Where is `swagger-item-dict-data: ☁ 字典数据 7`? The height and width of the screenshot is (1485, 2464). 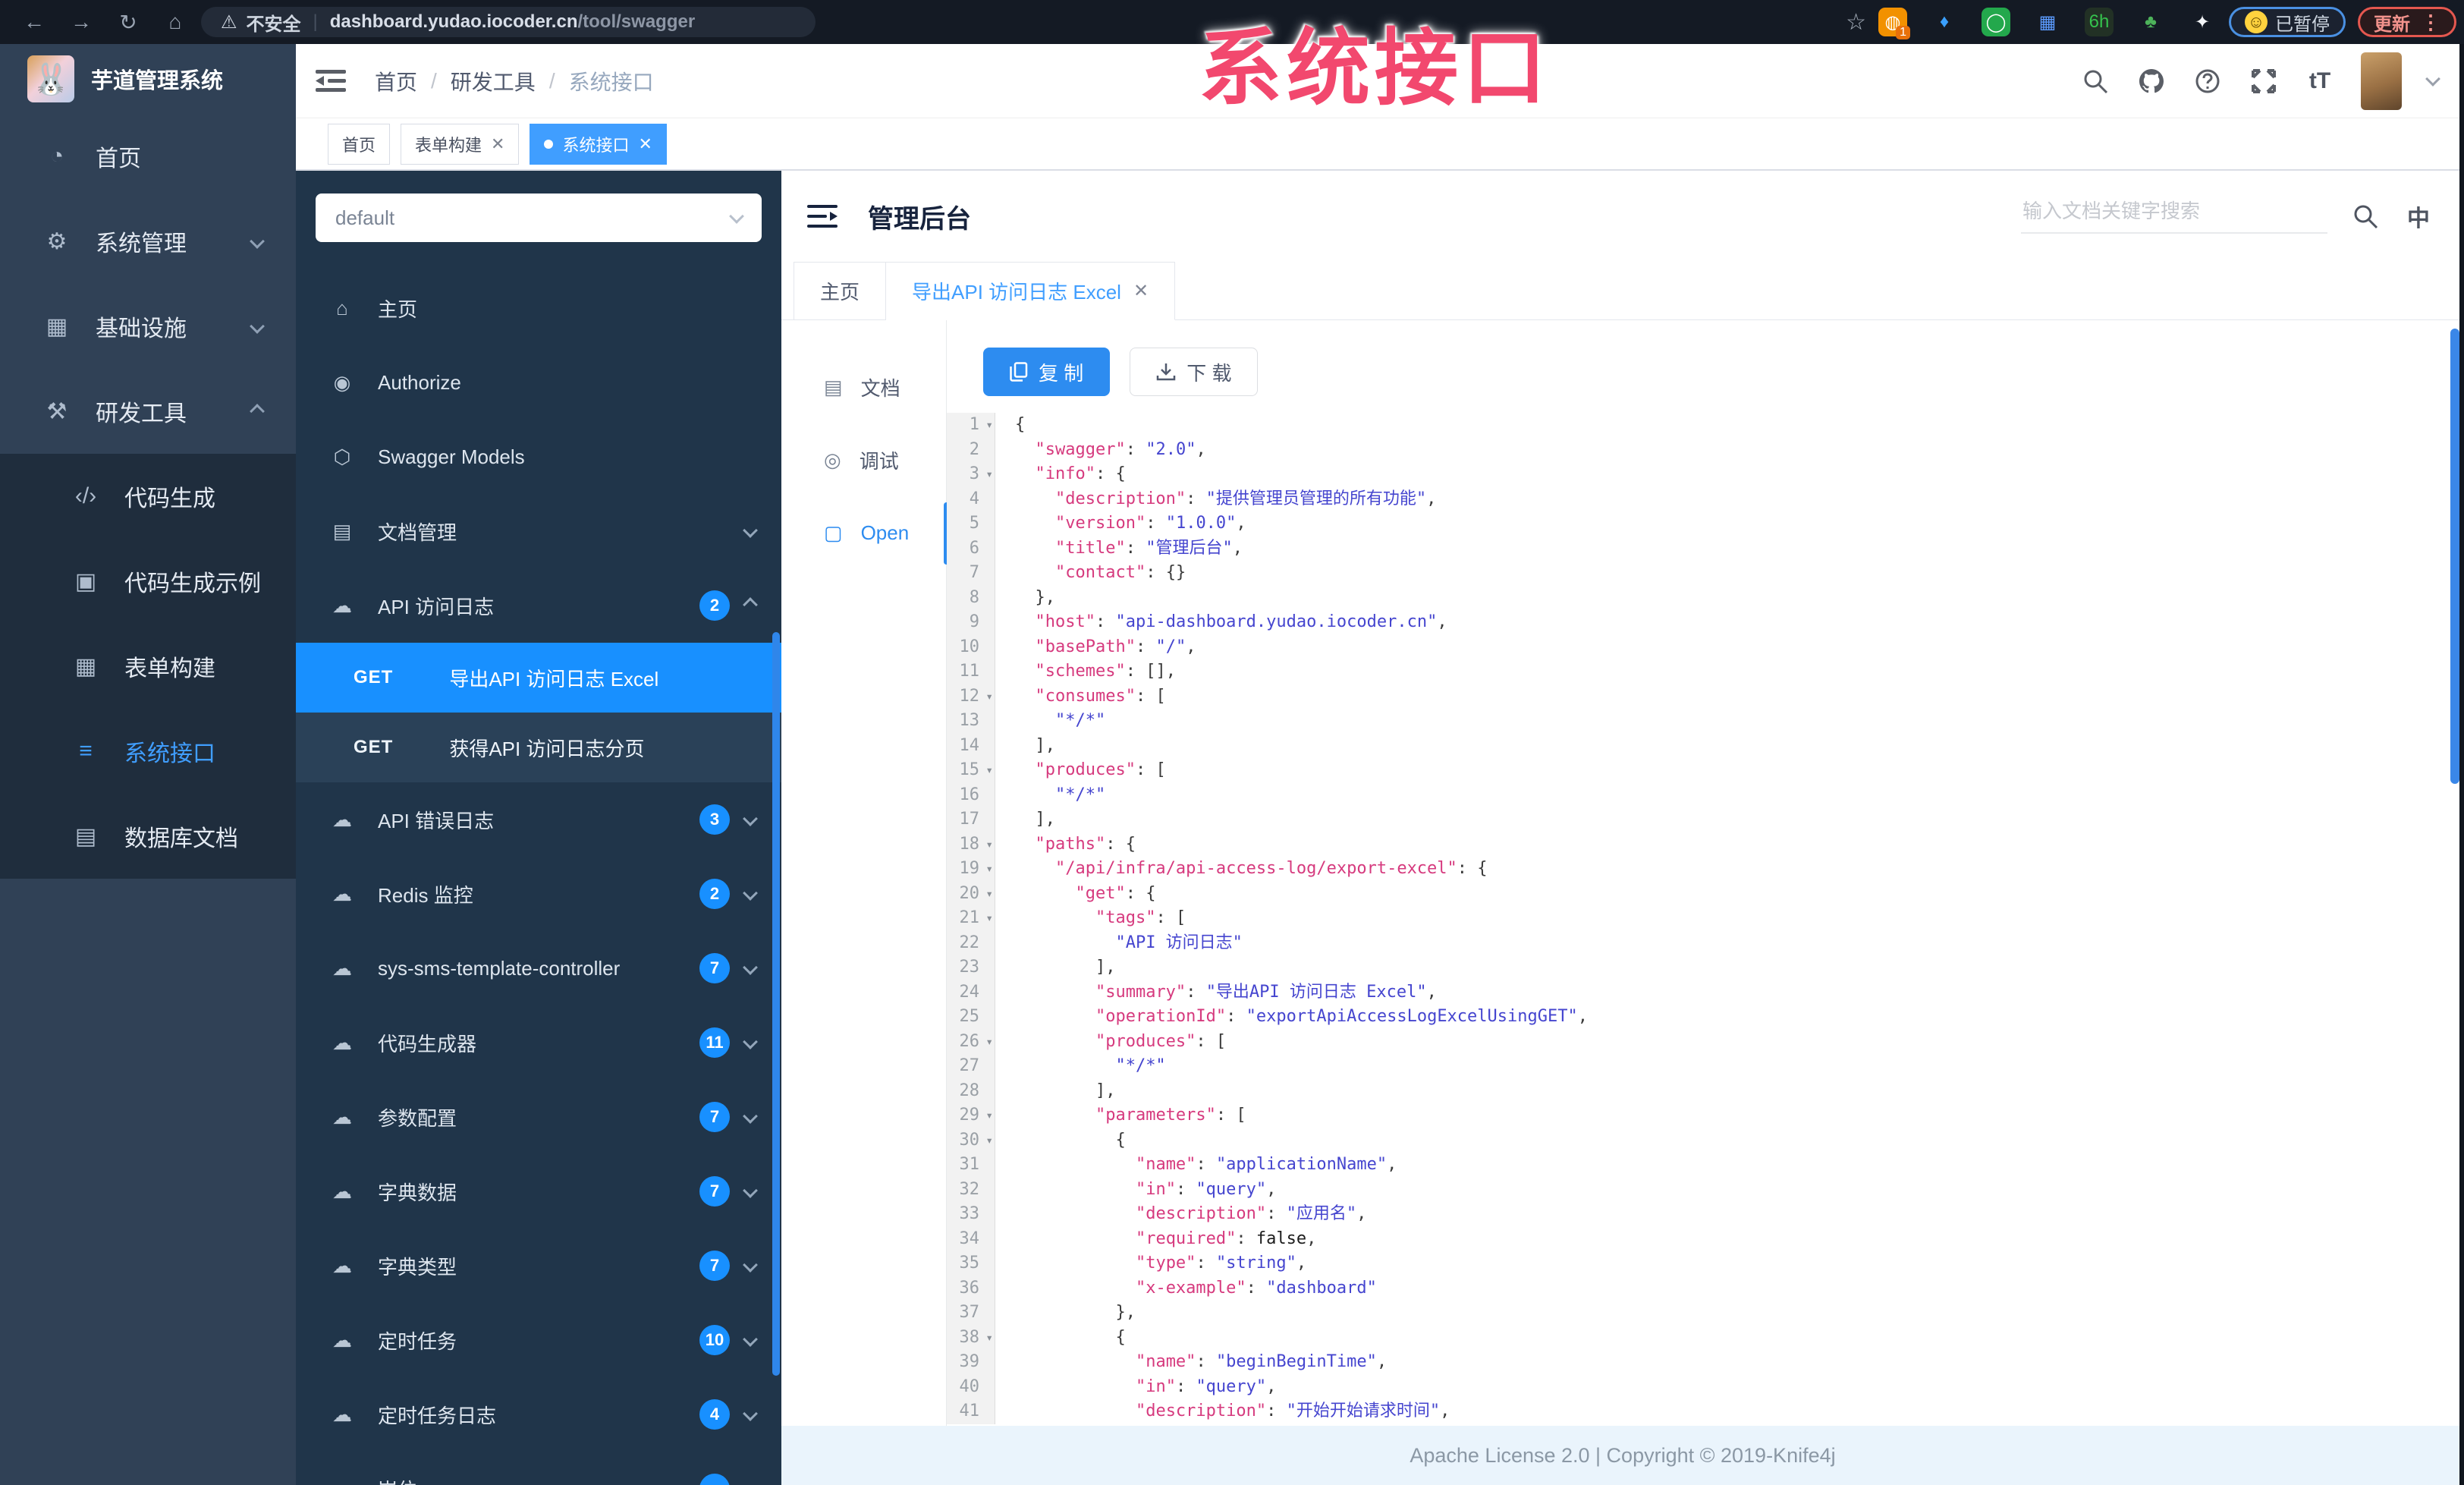 swagger-item-dict-data: ☁ 字典数据 7 is located at coordinates (538, 1191).